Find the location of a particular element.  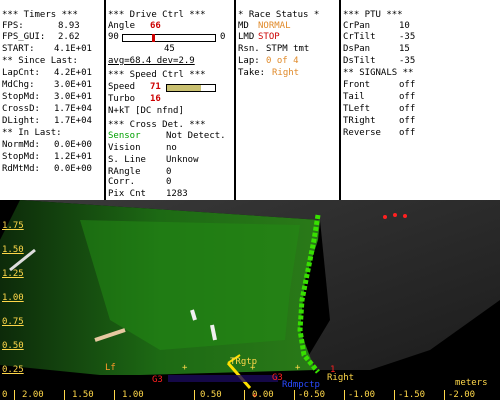

tail-value: off is located at coordinates (407, 97).